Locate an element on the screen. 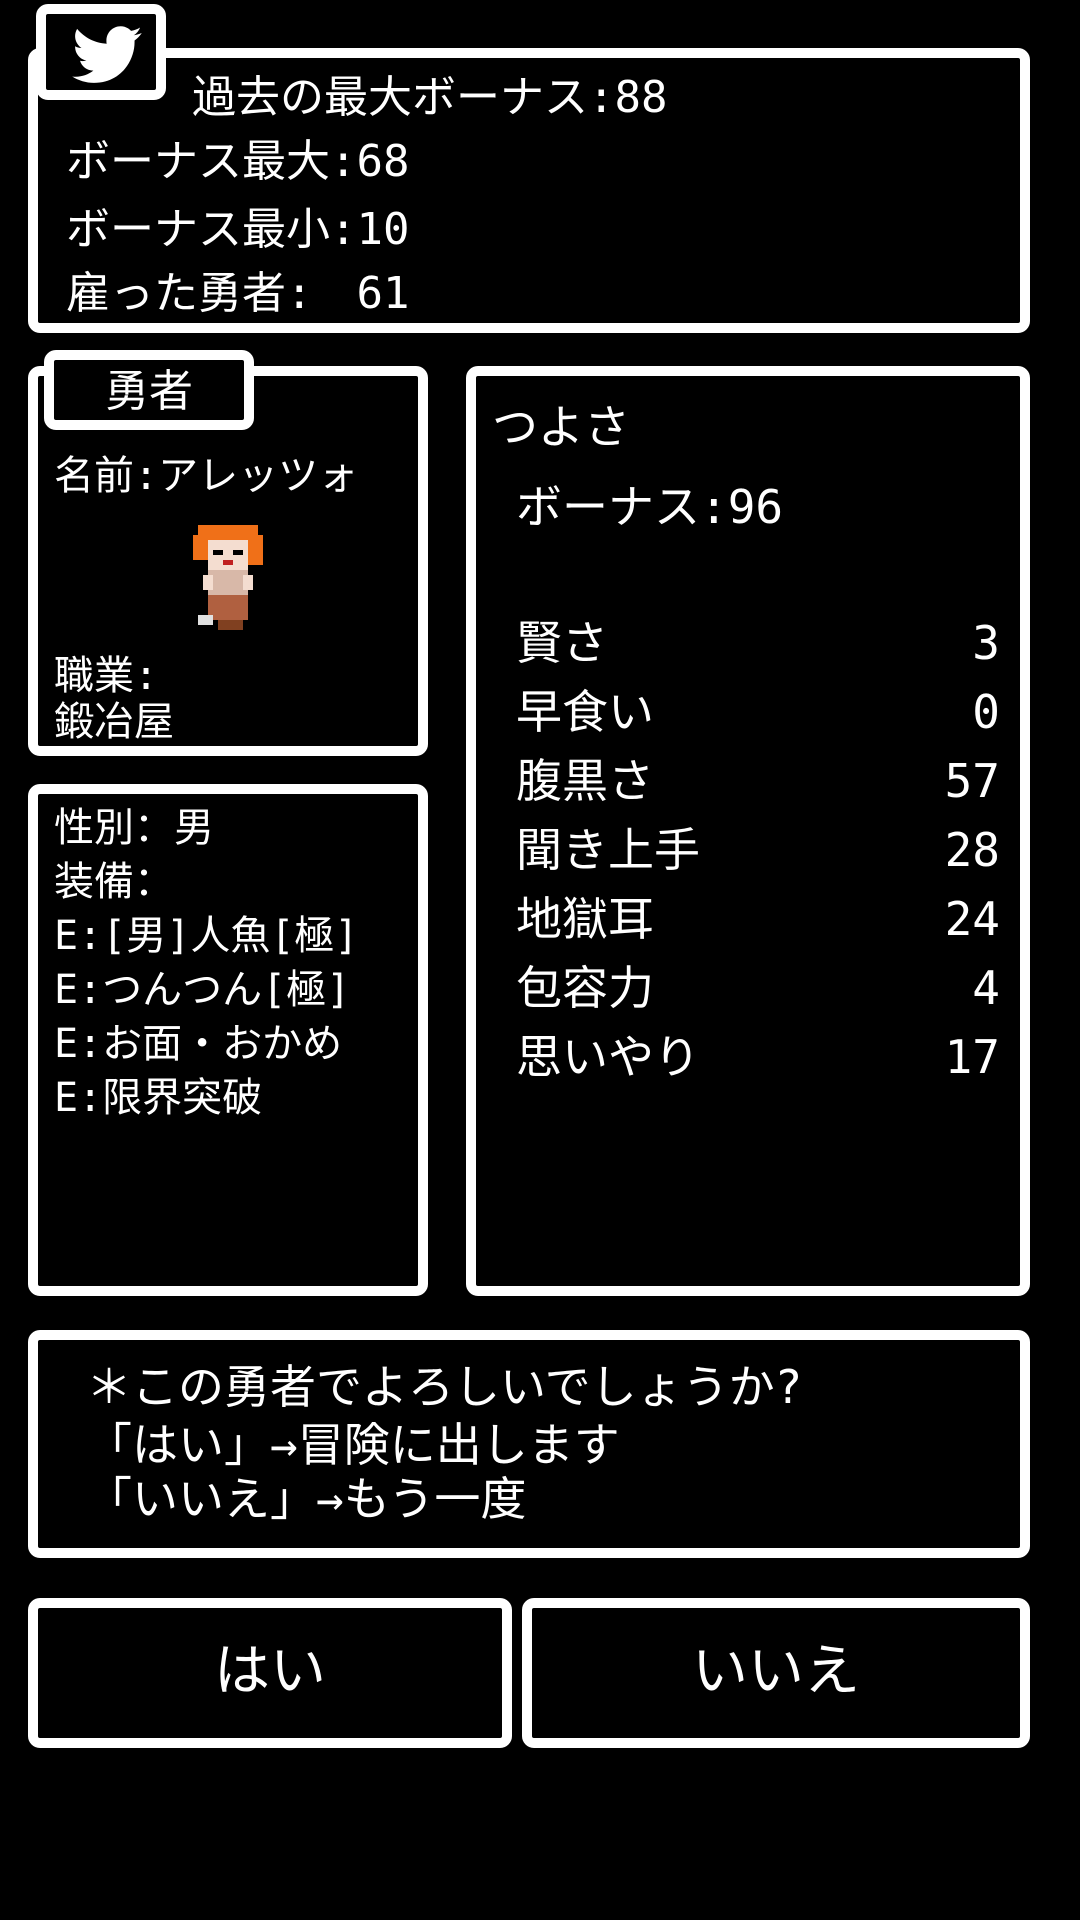  hero-job-value: 鍛冶屋 is located at coordinates (114, 722).